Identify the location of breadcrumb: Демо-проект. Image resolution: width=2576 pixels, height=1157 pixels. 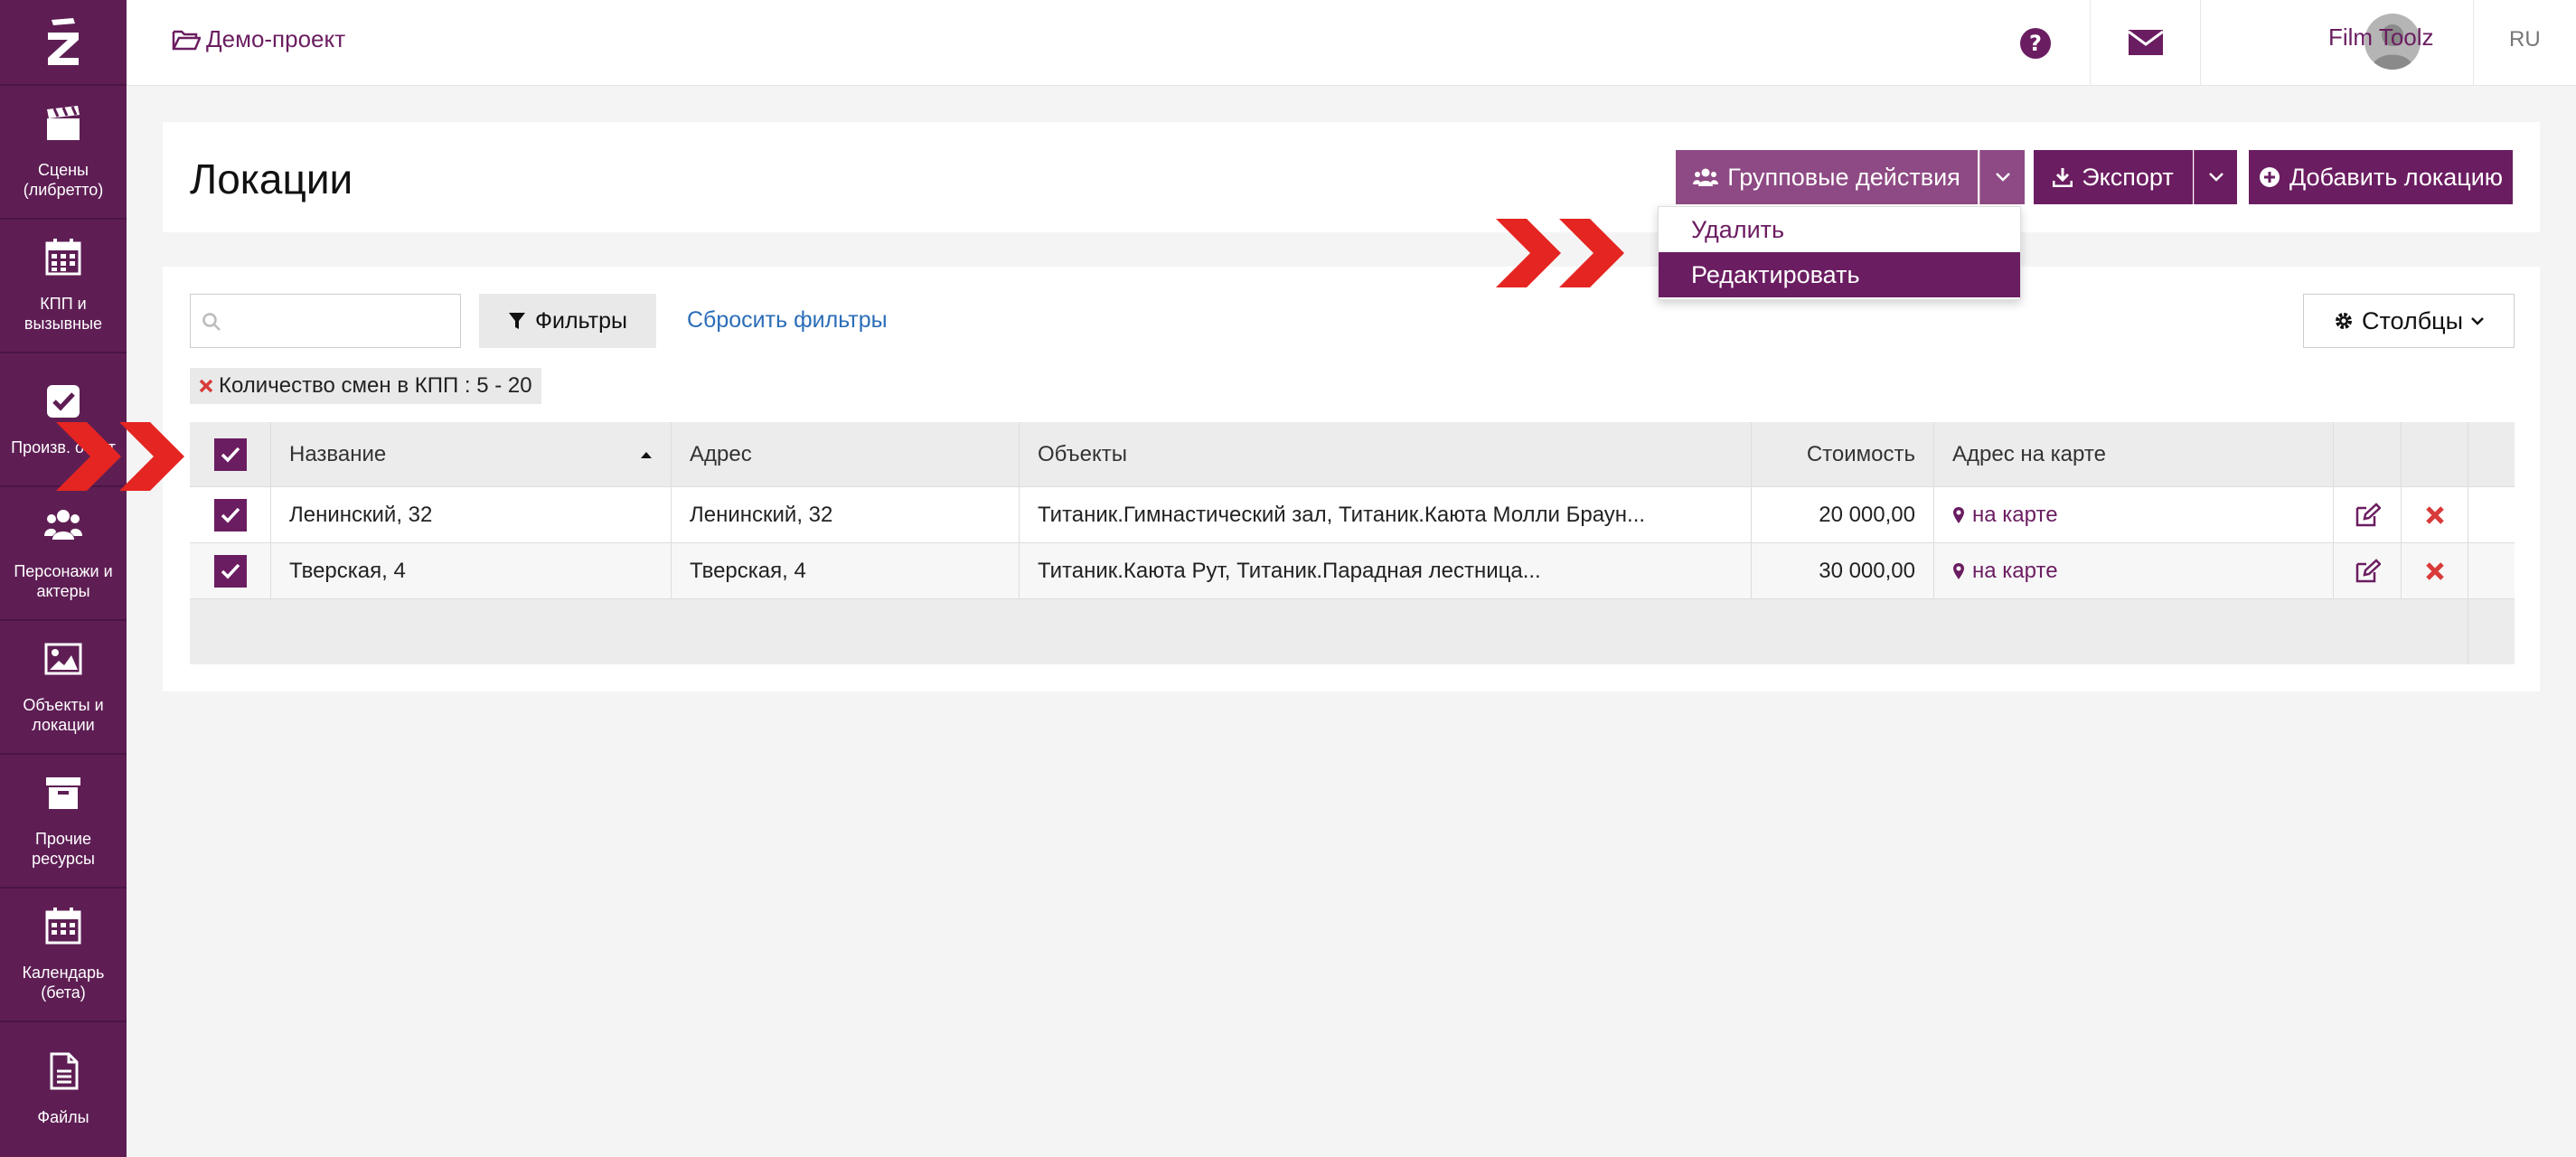
(259, 39).